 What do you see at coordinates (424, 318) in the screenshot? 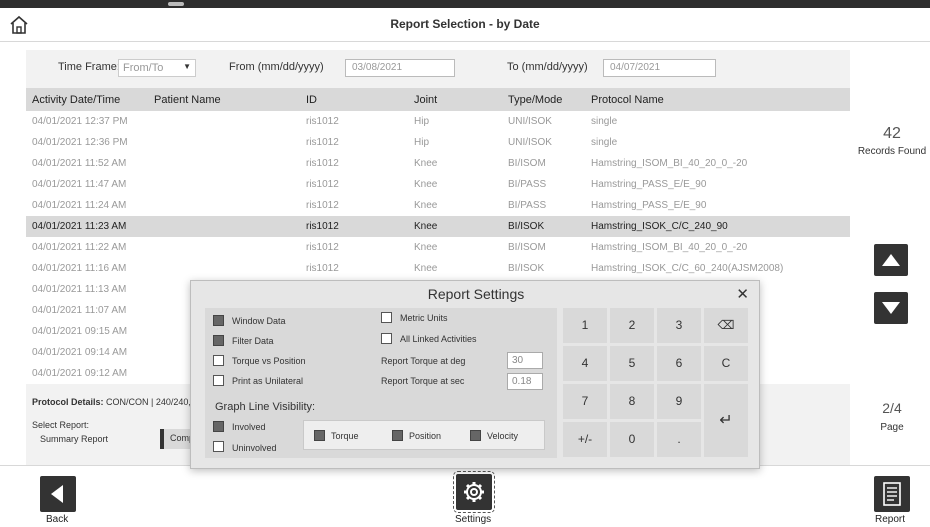
I see `metric-units-label: Metric Units` at bounding box center [424, 318].